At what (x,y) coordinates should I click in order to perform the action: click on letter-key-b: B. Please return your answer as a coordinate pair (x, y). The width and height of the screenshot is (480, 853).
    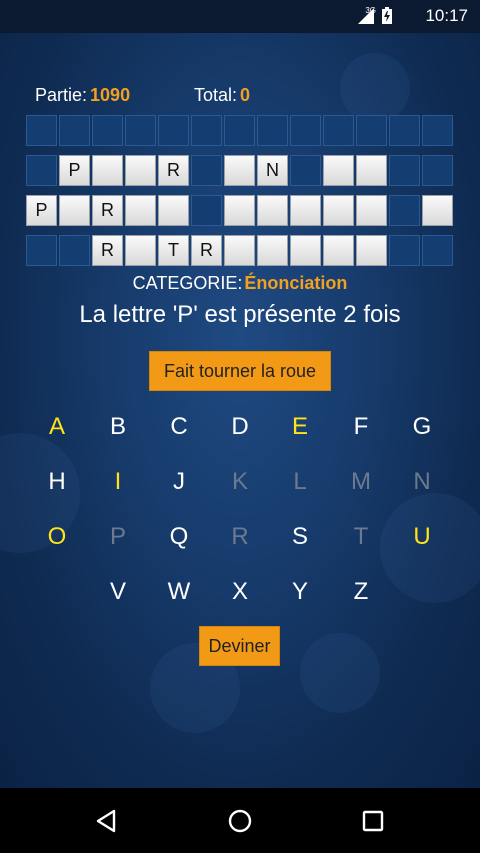
    Looking at the image, I should click on (118, 427).